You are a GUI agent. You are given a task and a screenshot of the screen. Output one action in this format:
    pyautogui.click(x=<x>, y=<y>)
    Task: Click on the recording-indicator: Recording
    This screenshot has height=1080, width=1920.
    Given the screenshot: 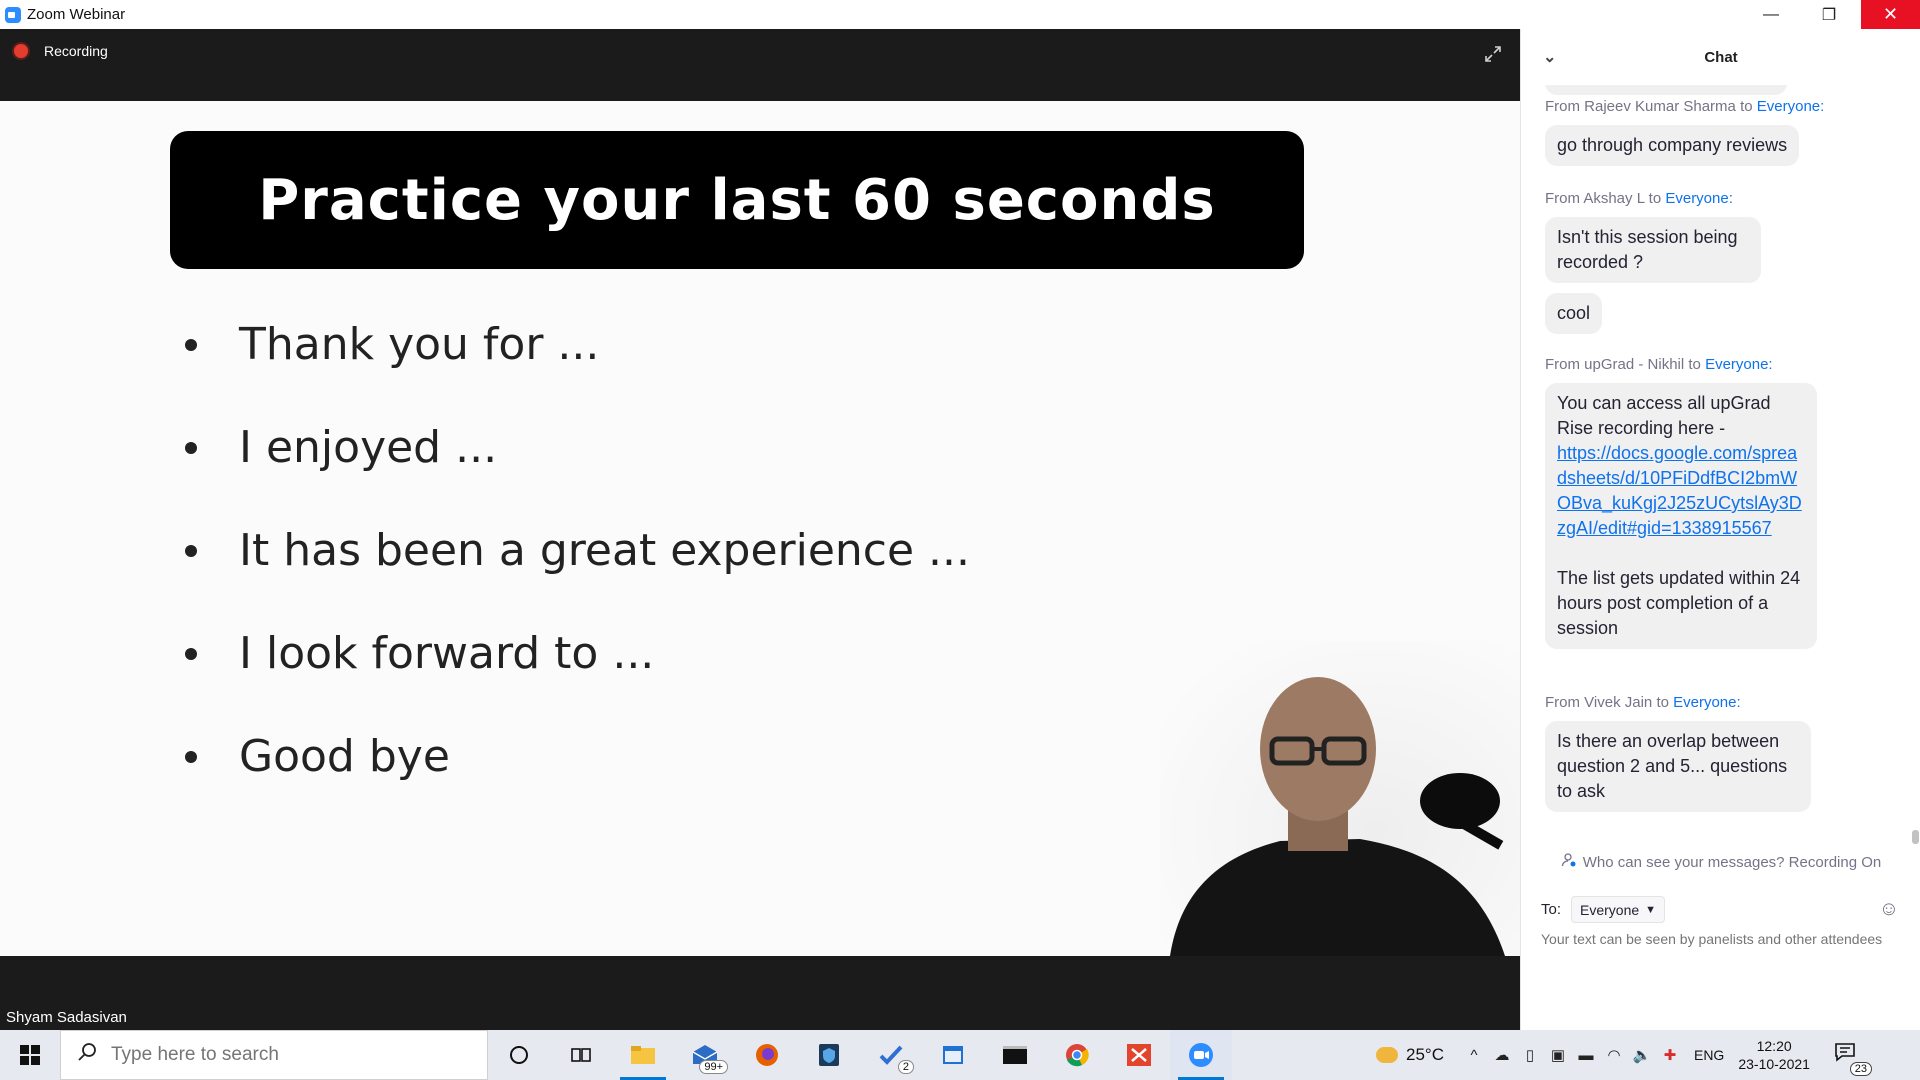 What is the action you would take?
    pyautogui.click(x=61, y=51)
    